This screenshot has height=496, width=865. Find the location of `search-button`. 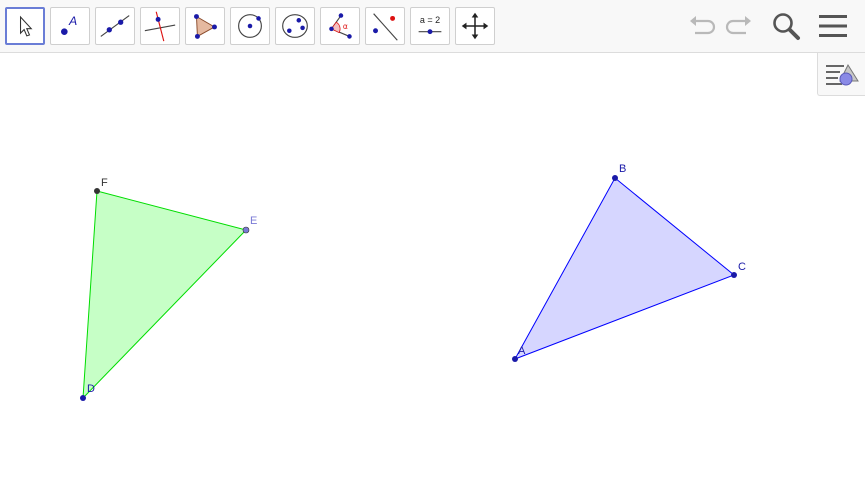

search-button is located at coordinates (786, 26).